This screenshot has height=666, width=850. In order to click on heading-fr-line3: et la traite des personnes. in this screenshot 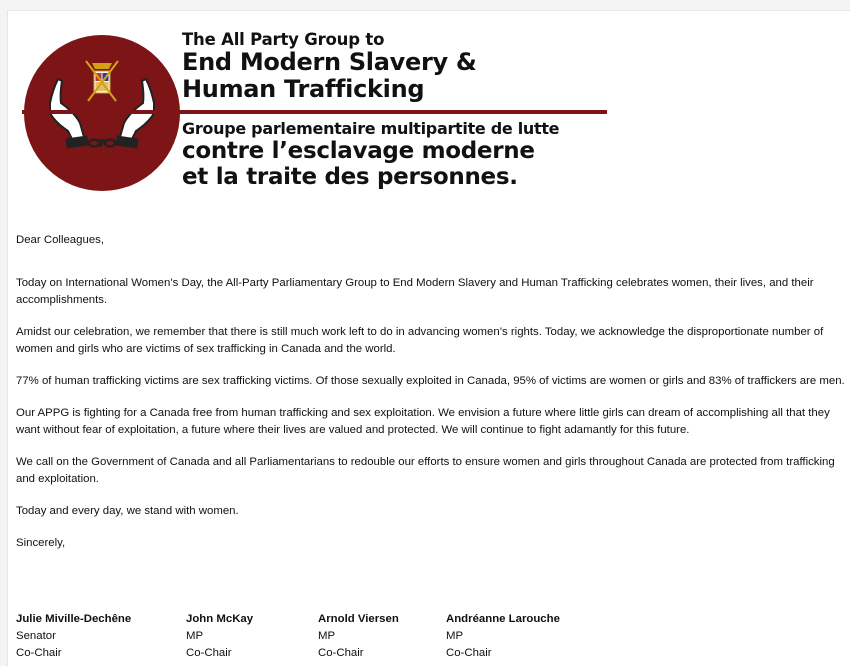, I will do `click(350, 177)`.